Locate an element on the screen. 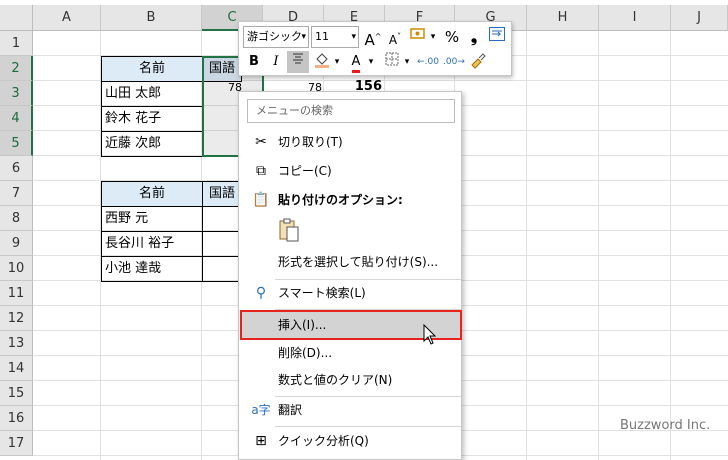 Image resolution: width=728 pixels, height=460 pixels. font-name-combo: 游ゴシック ▾ is located at coordinates (276, 37).